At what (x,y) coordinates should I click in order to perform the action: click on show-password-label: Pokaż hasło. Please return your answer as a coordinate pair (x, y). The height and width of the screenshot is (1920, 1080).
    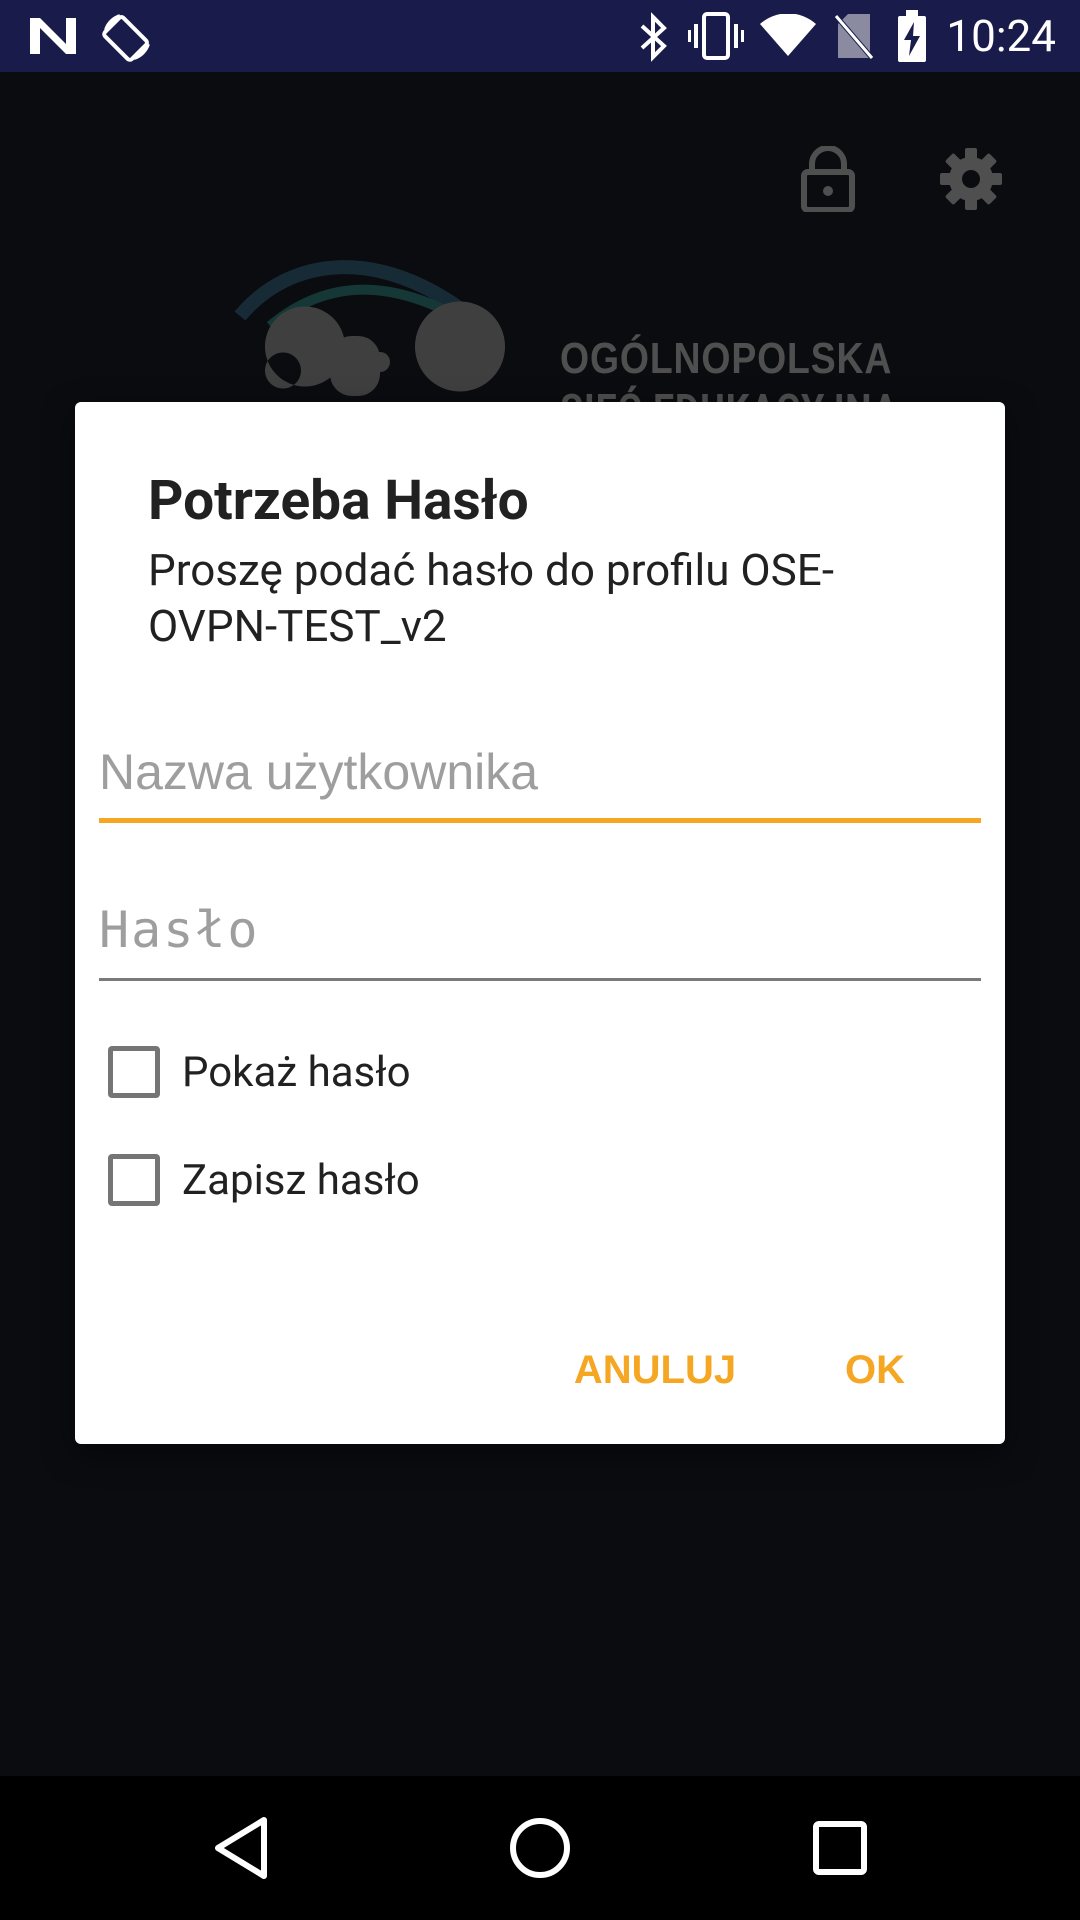
    Looking at the image, I should click on (296, 1072).